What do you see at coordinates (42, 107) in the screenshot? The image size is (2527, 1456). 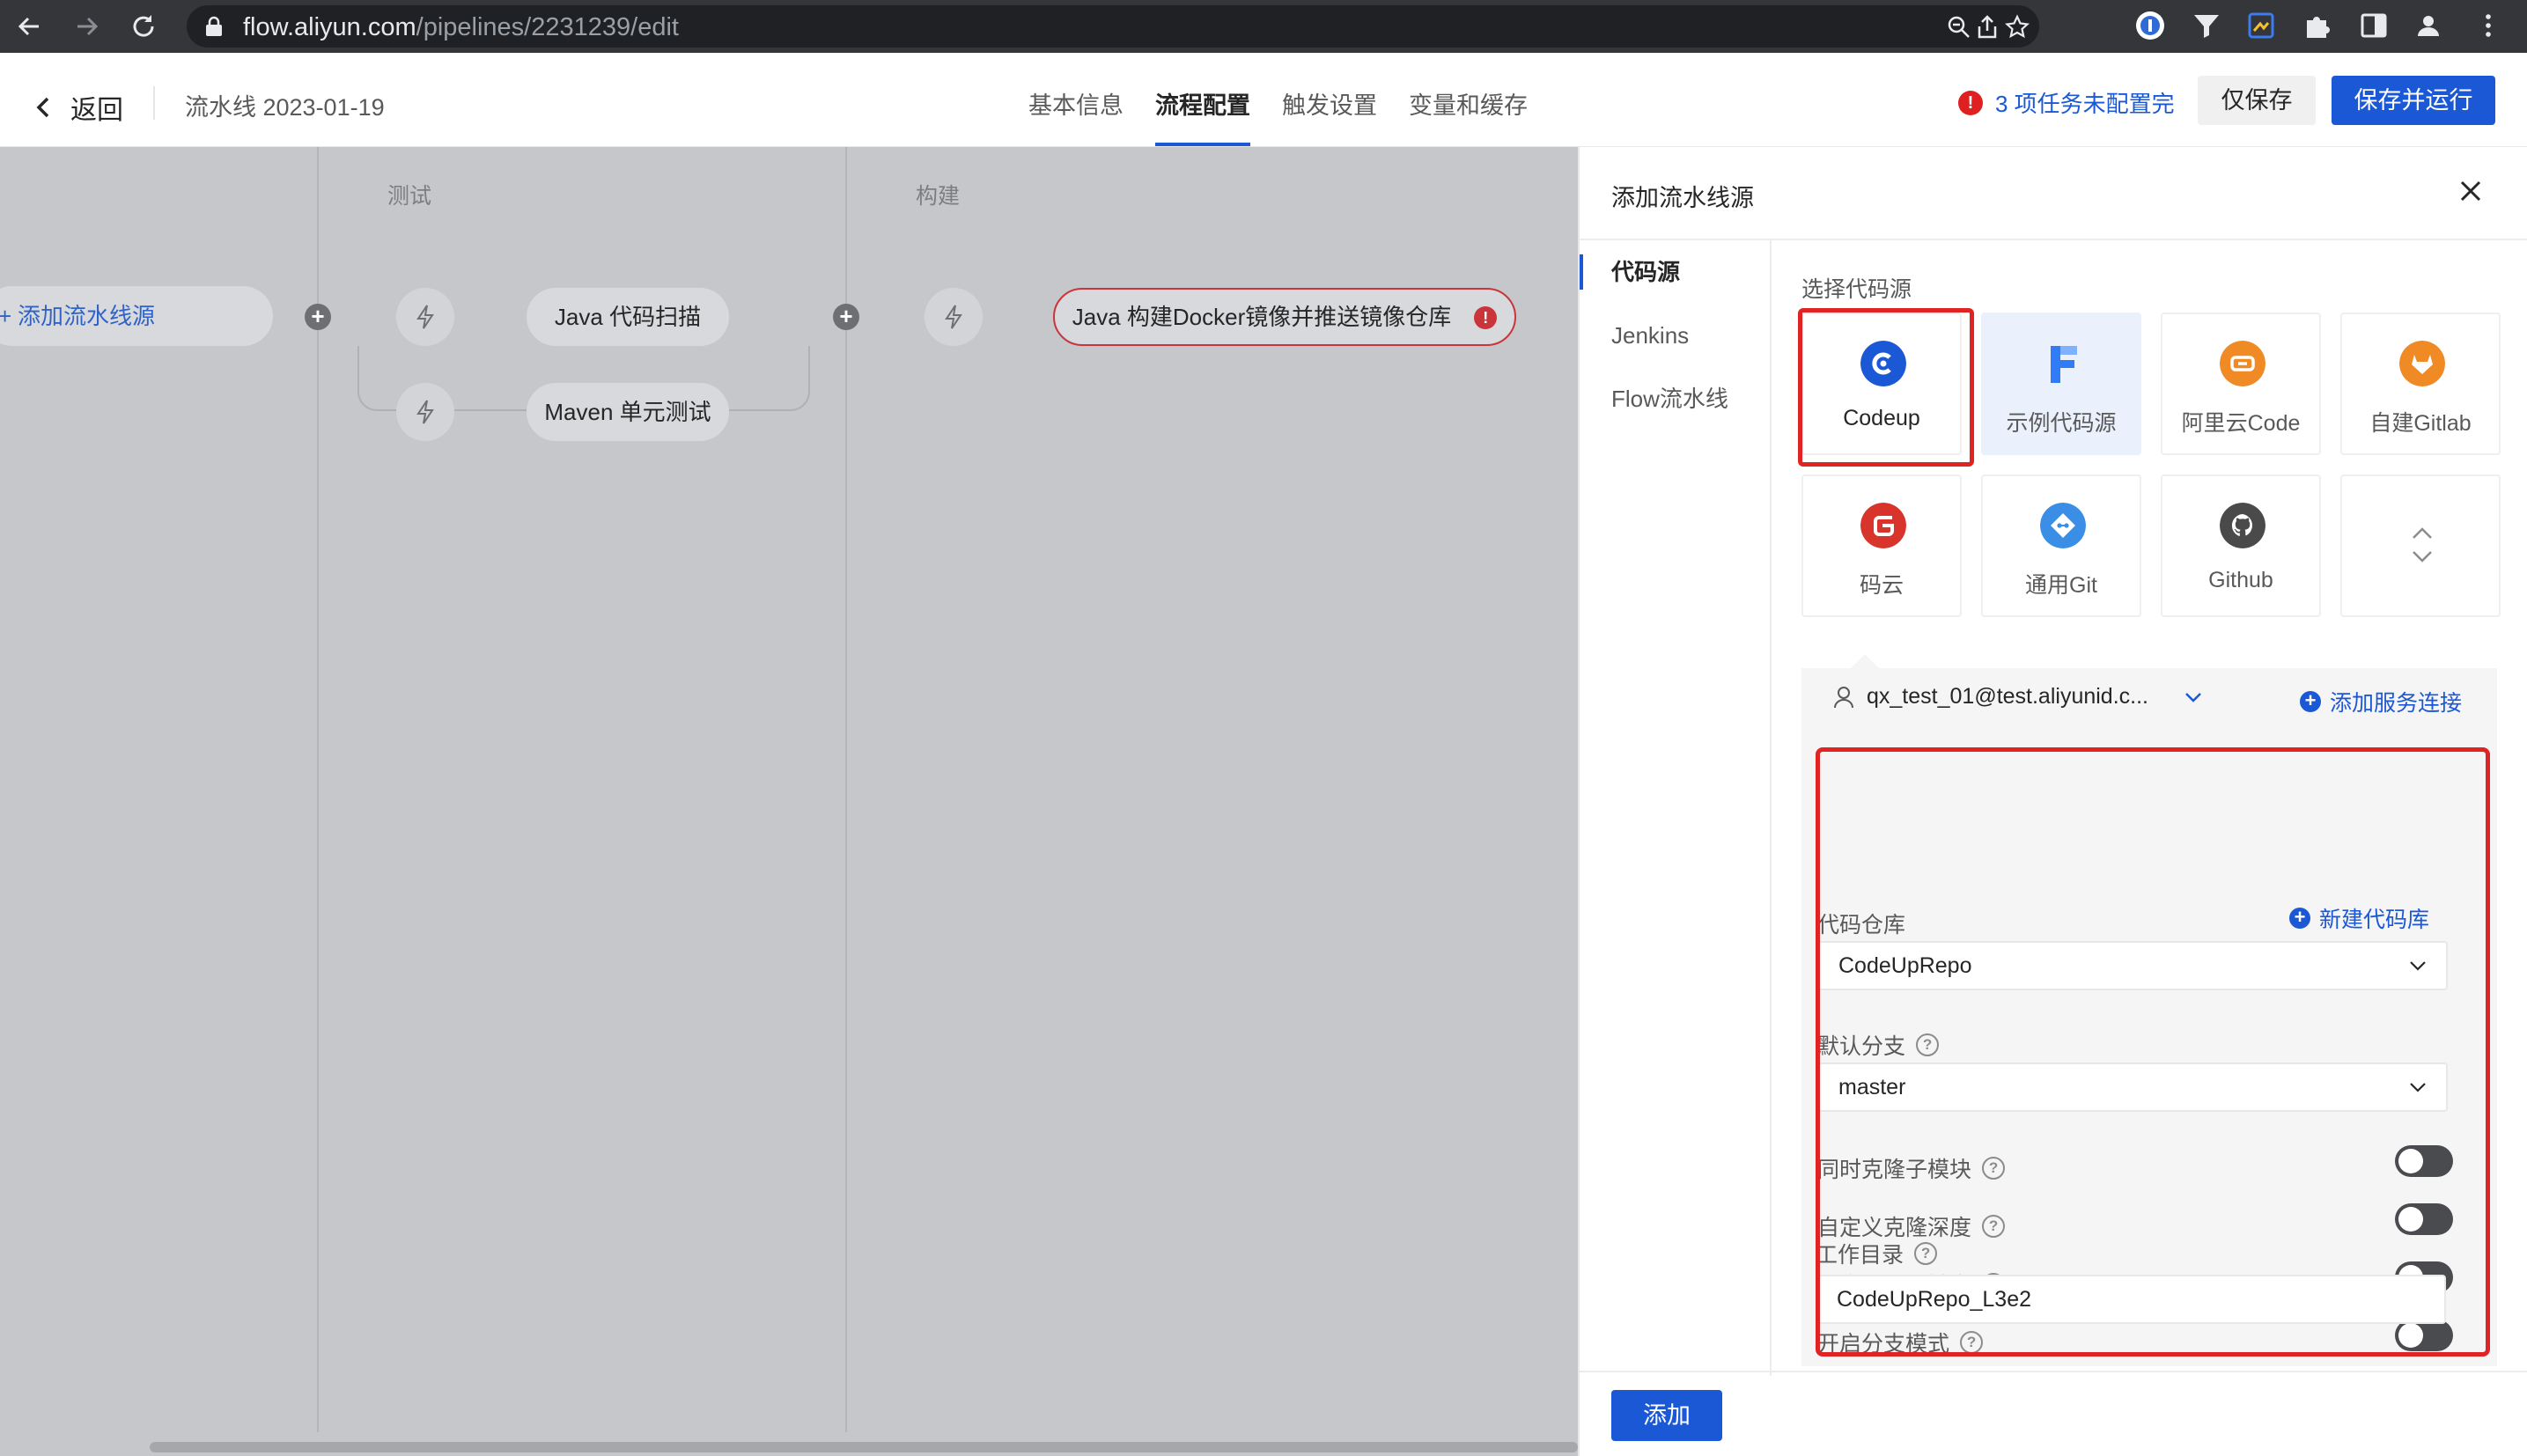 I see `chevron-left-icon` at bounding box center [42, 107].